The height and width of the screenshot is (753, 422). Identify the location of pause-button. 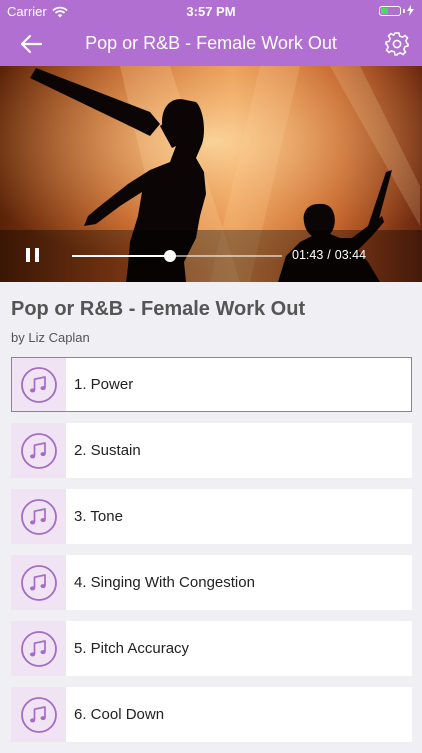
(34, 256).